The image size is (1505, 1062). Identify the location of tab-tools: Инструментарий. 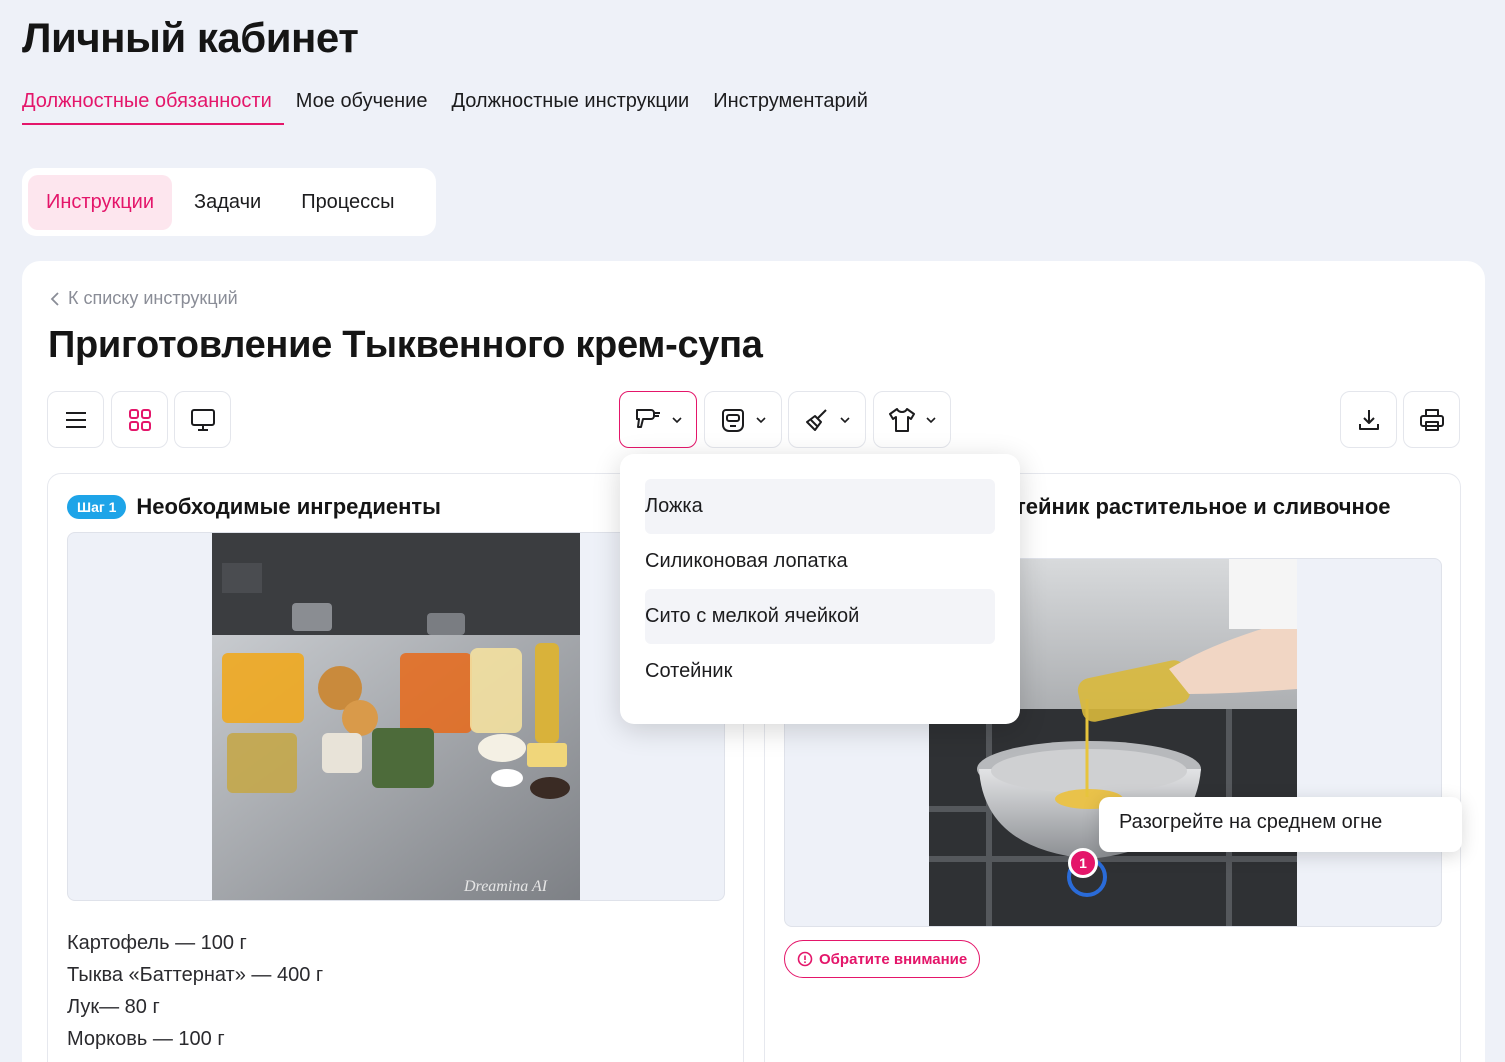
(790, 107).